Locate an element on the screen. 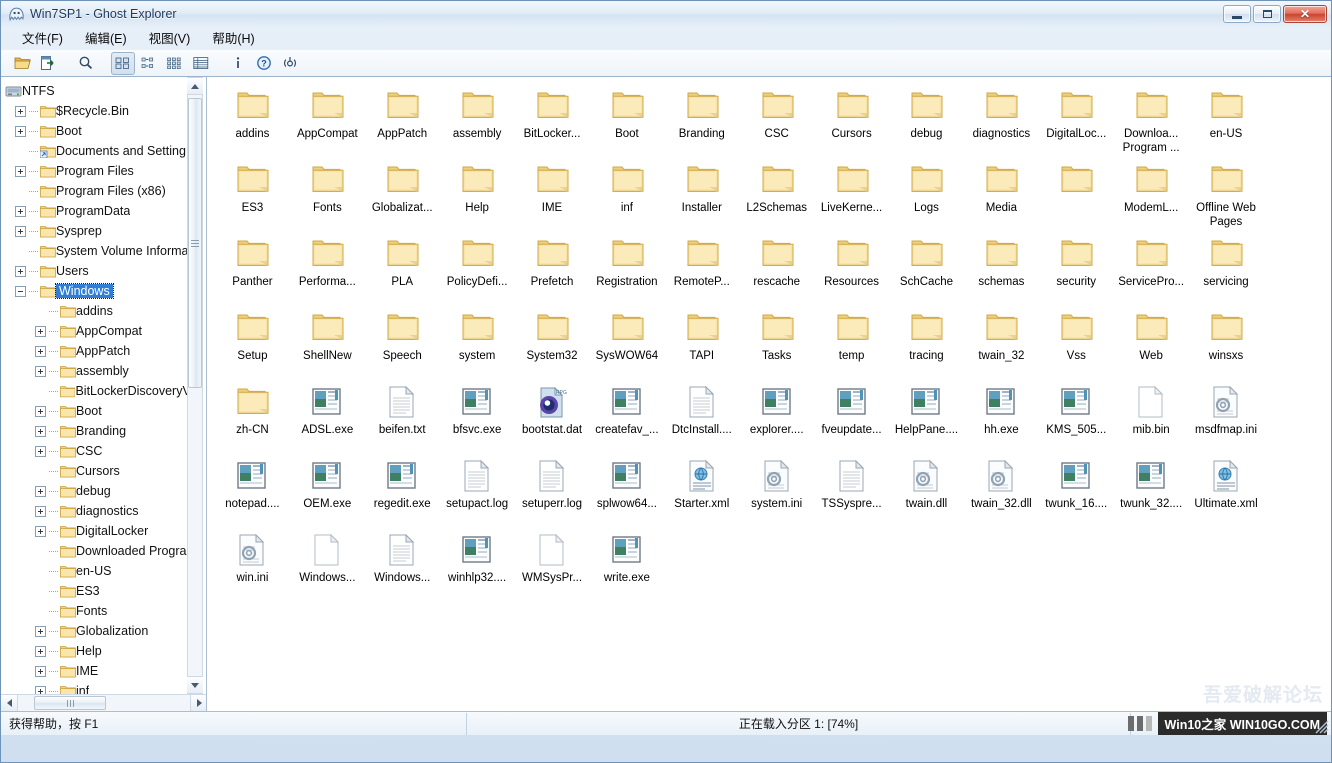  file-item: addins is located at coordinates (252, 120).